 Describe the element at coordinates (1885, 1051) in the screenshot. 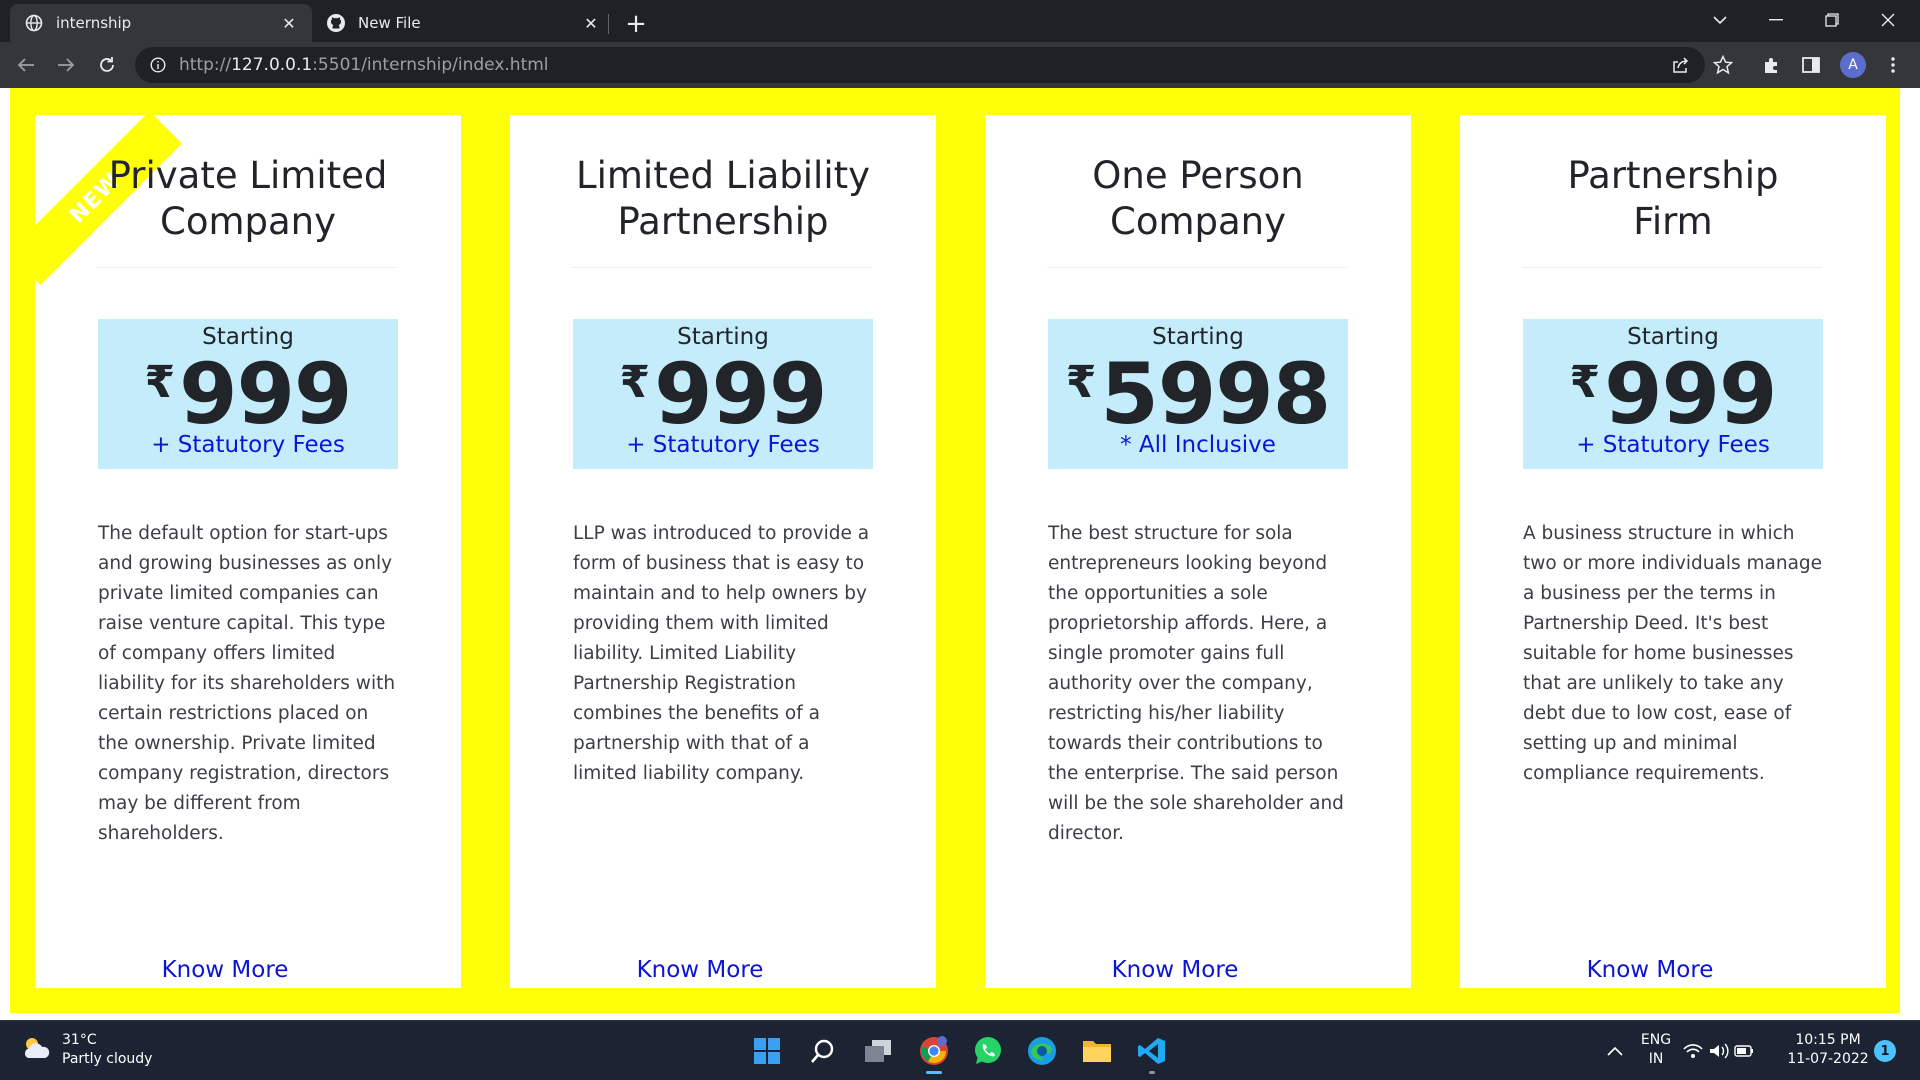

I see `notification-badge: 1` at that location.